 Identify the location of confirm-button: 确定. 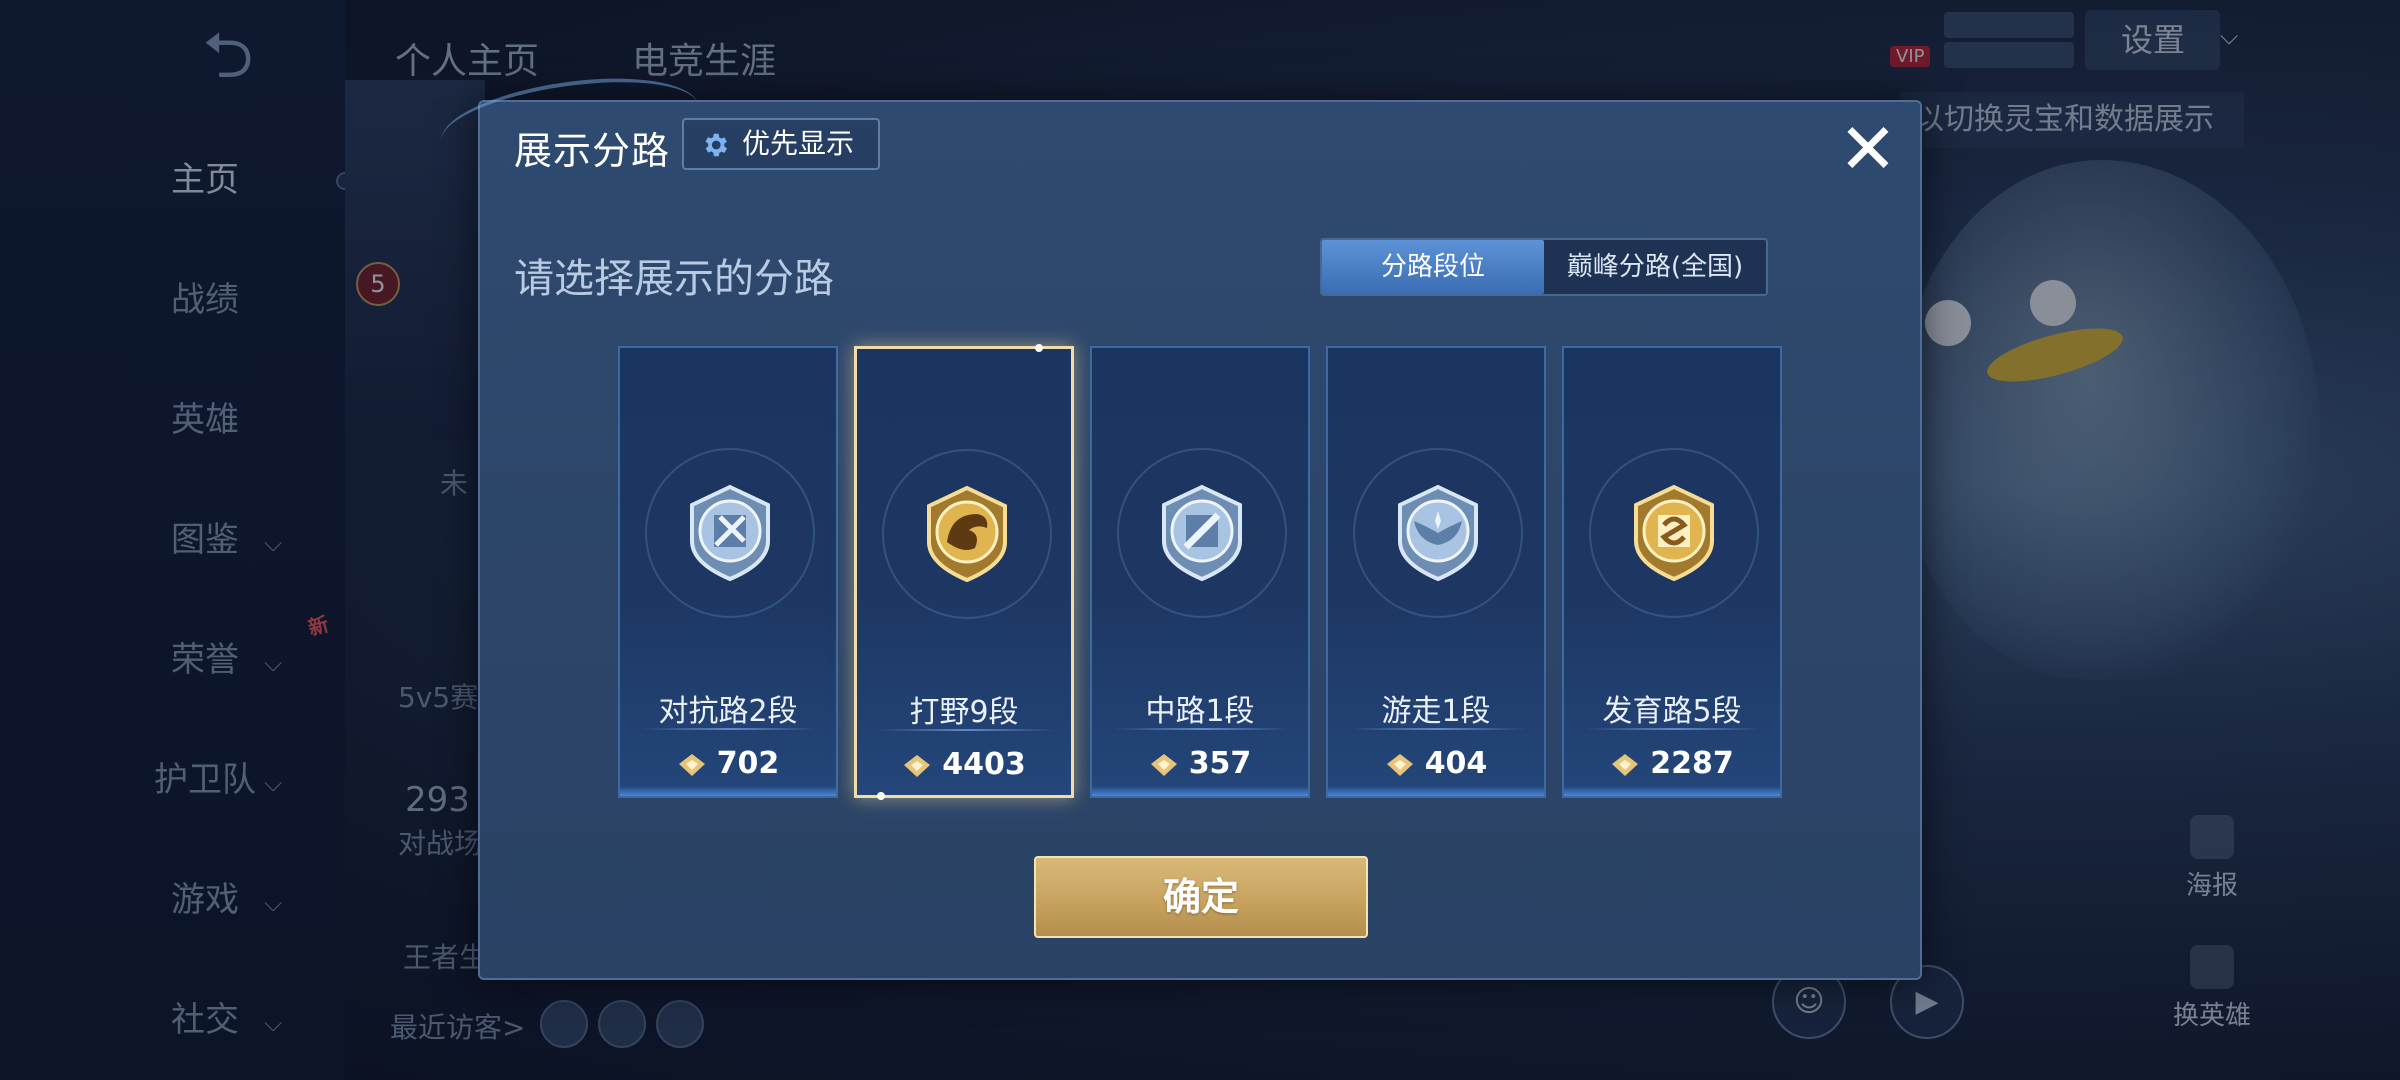
(1201, 897).